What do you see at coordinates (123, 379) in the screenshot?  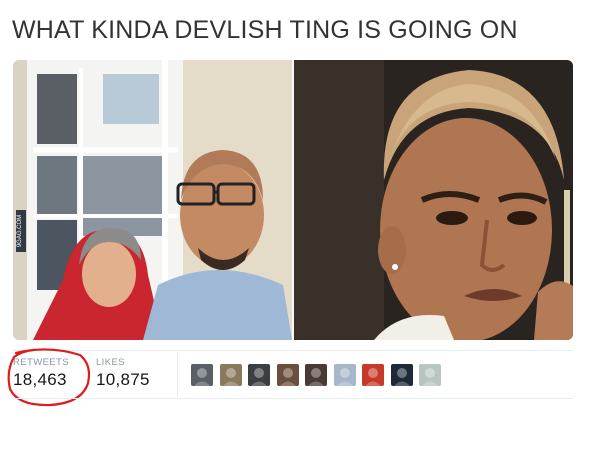 I see `likes-count: 10,875` at bounding box center [123, 379].